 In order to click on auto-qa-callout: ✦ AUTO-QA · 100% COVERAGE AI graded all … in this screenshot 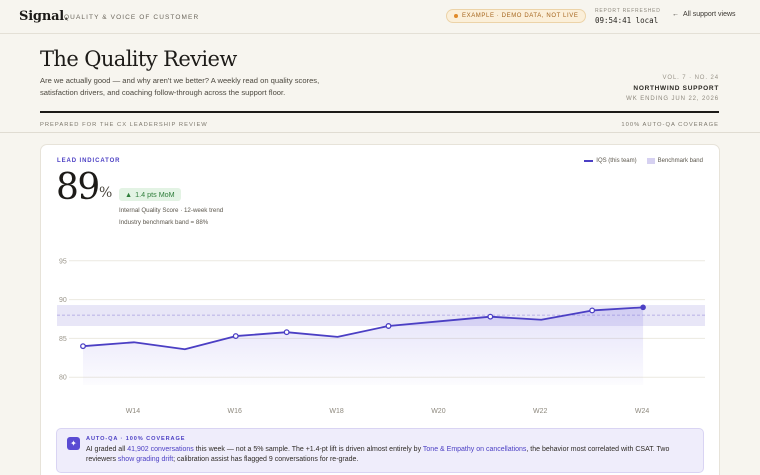, I will do `click(380, 450)`.